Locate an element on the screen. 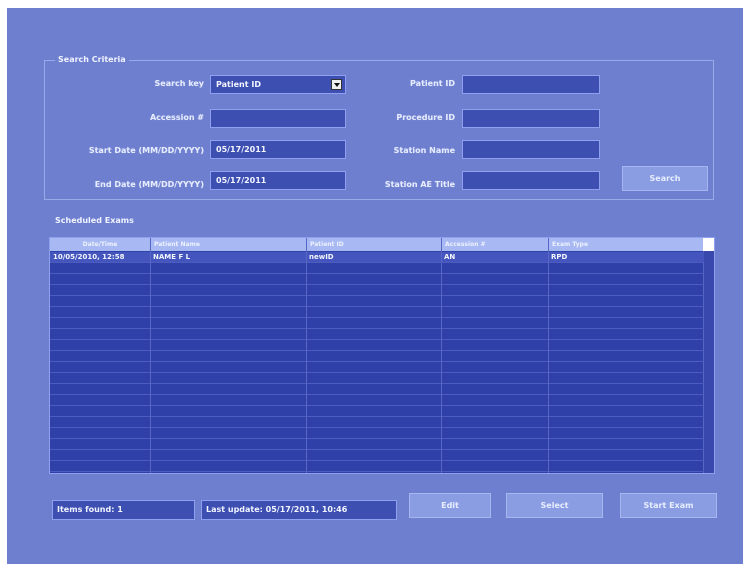 This screenshot has height=567, width=750. search-button: Search is located at coordinates (665, 178).